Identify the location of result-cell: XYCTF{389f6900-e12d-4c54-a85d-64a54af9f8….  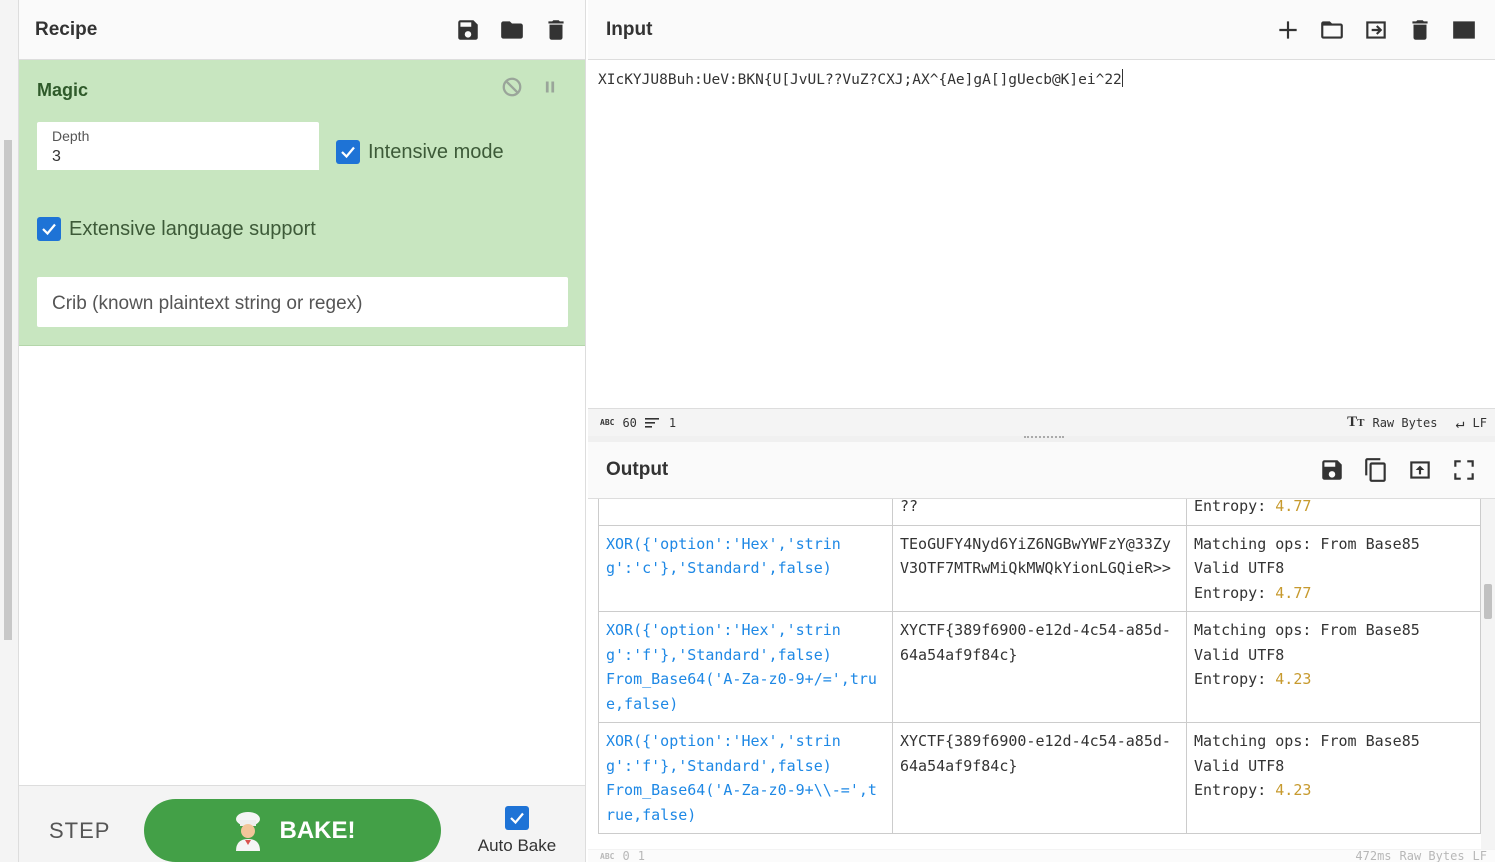
(1039, 778).